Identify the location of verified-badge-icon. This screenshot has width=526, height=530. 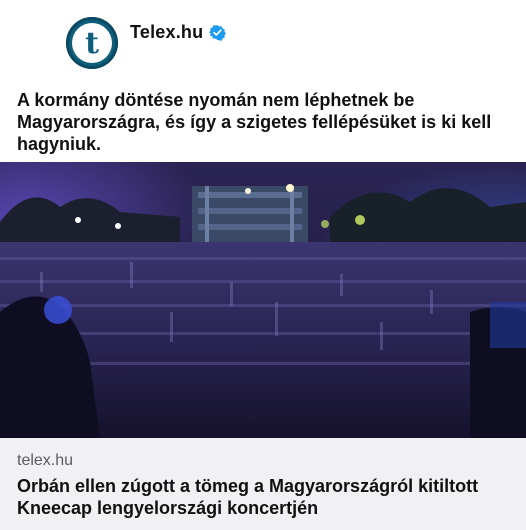
(218, 32).